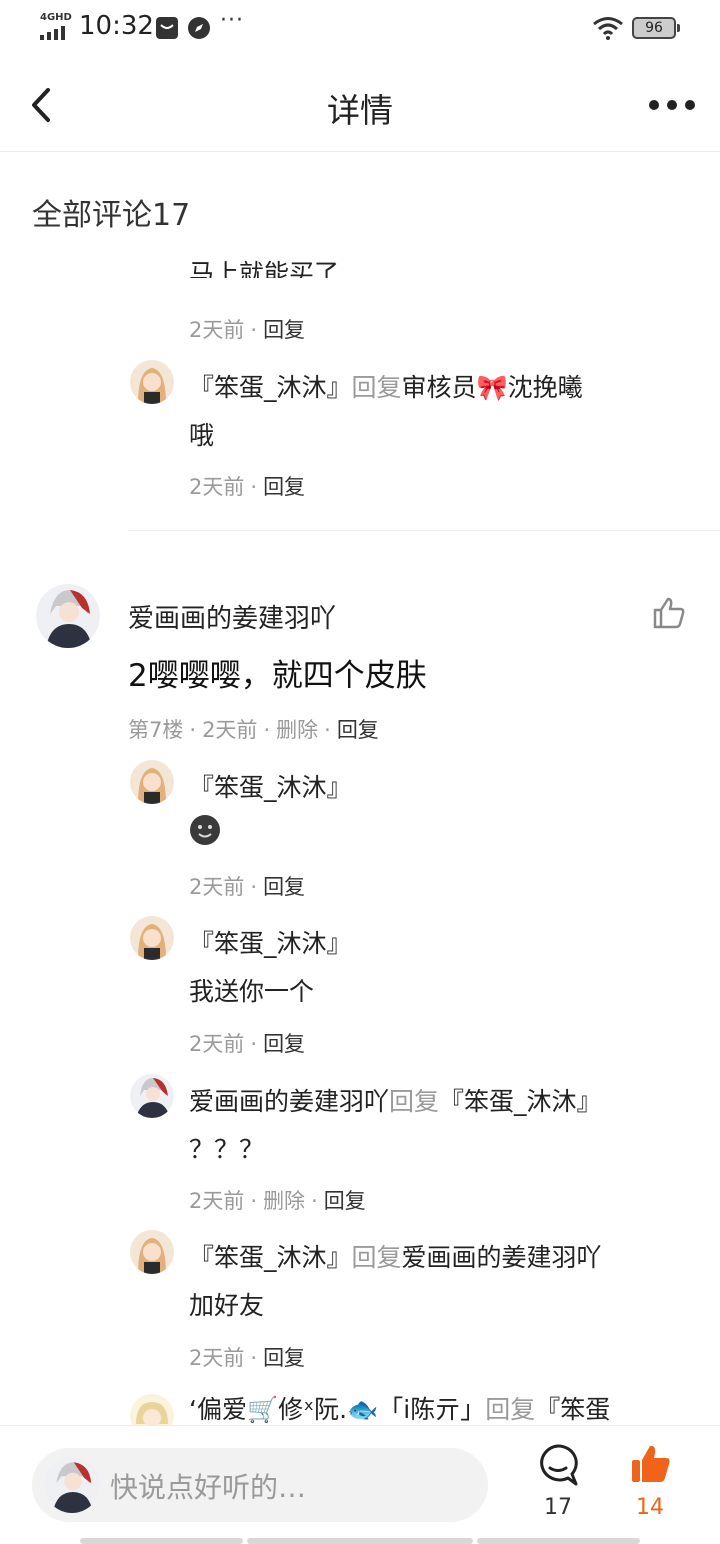 Image resolution: width=720 pixels, height=1544 pixels. I want to click on reply-header: 爱画画的姜建羽吖回复『笨蛋_沐沐』, so click(395, 1100).